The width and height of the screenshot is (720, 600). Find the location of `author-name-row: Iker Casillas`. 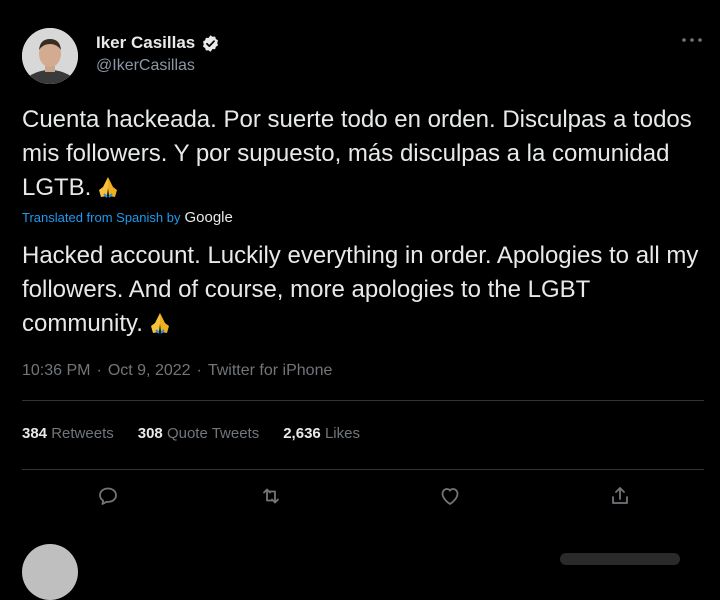

author-name-row: Iker Casillas is located at coordinates (158, 43).